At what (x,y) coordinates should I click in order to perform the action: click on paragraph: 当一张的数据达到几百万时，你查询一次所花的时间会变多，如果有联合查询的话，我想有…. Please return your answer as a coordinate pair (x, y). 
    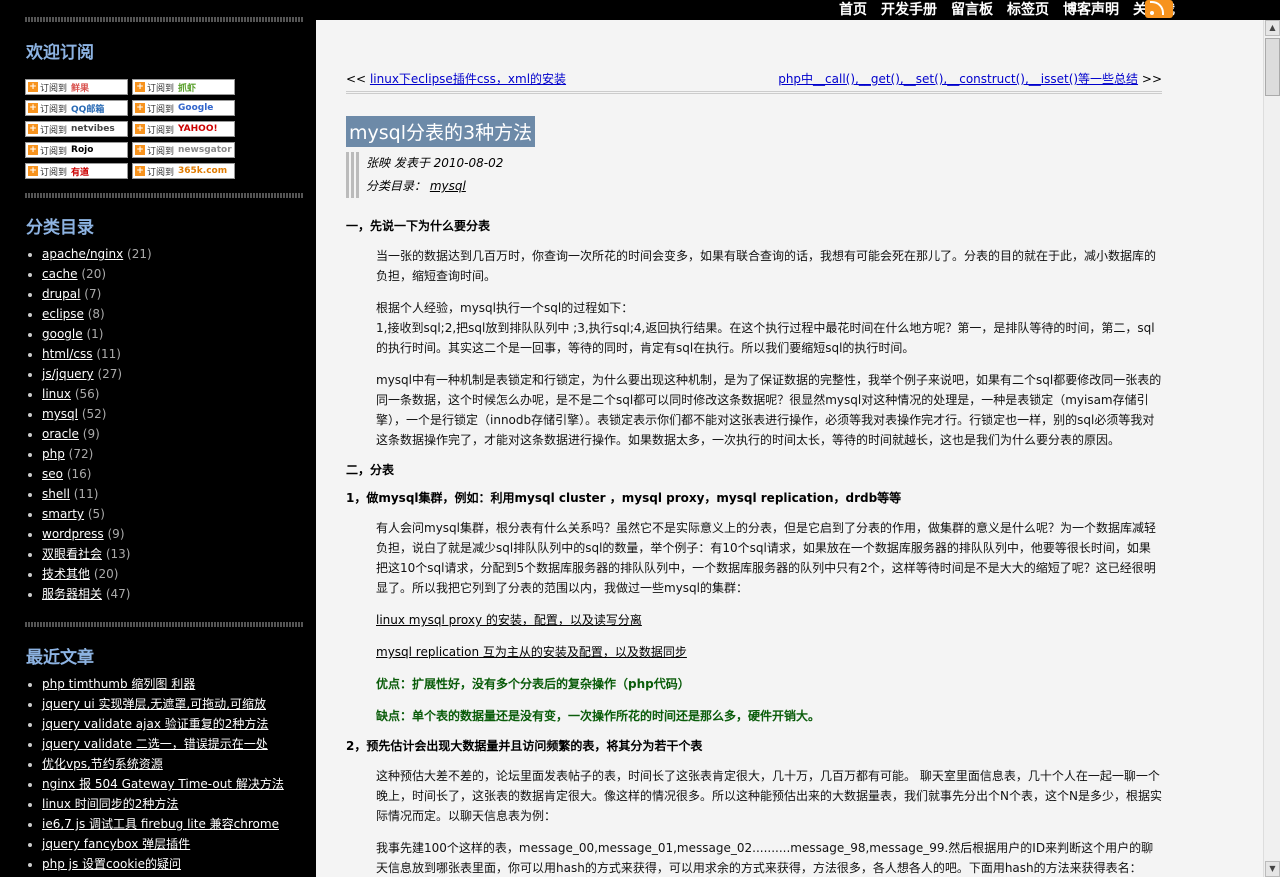
    Looking at the image, I should click on (766, 266).